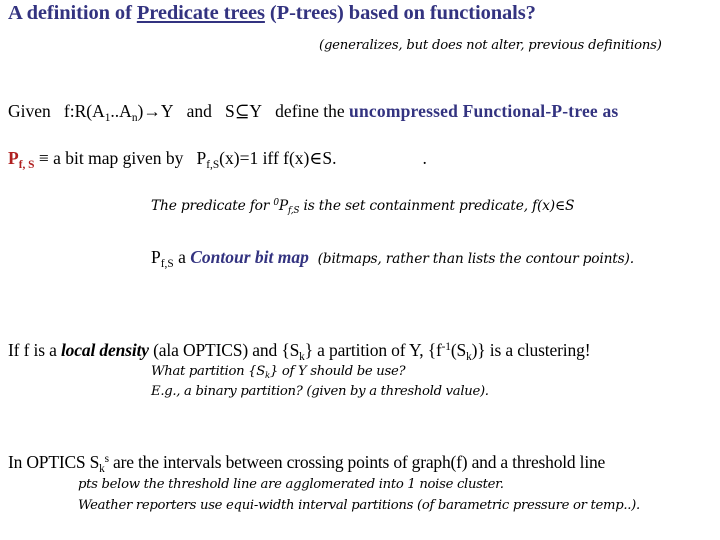  Describe the element at coordinates (458, 350) in the screenshot. I see `local-mid3: (S` at that location.